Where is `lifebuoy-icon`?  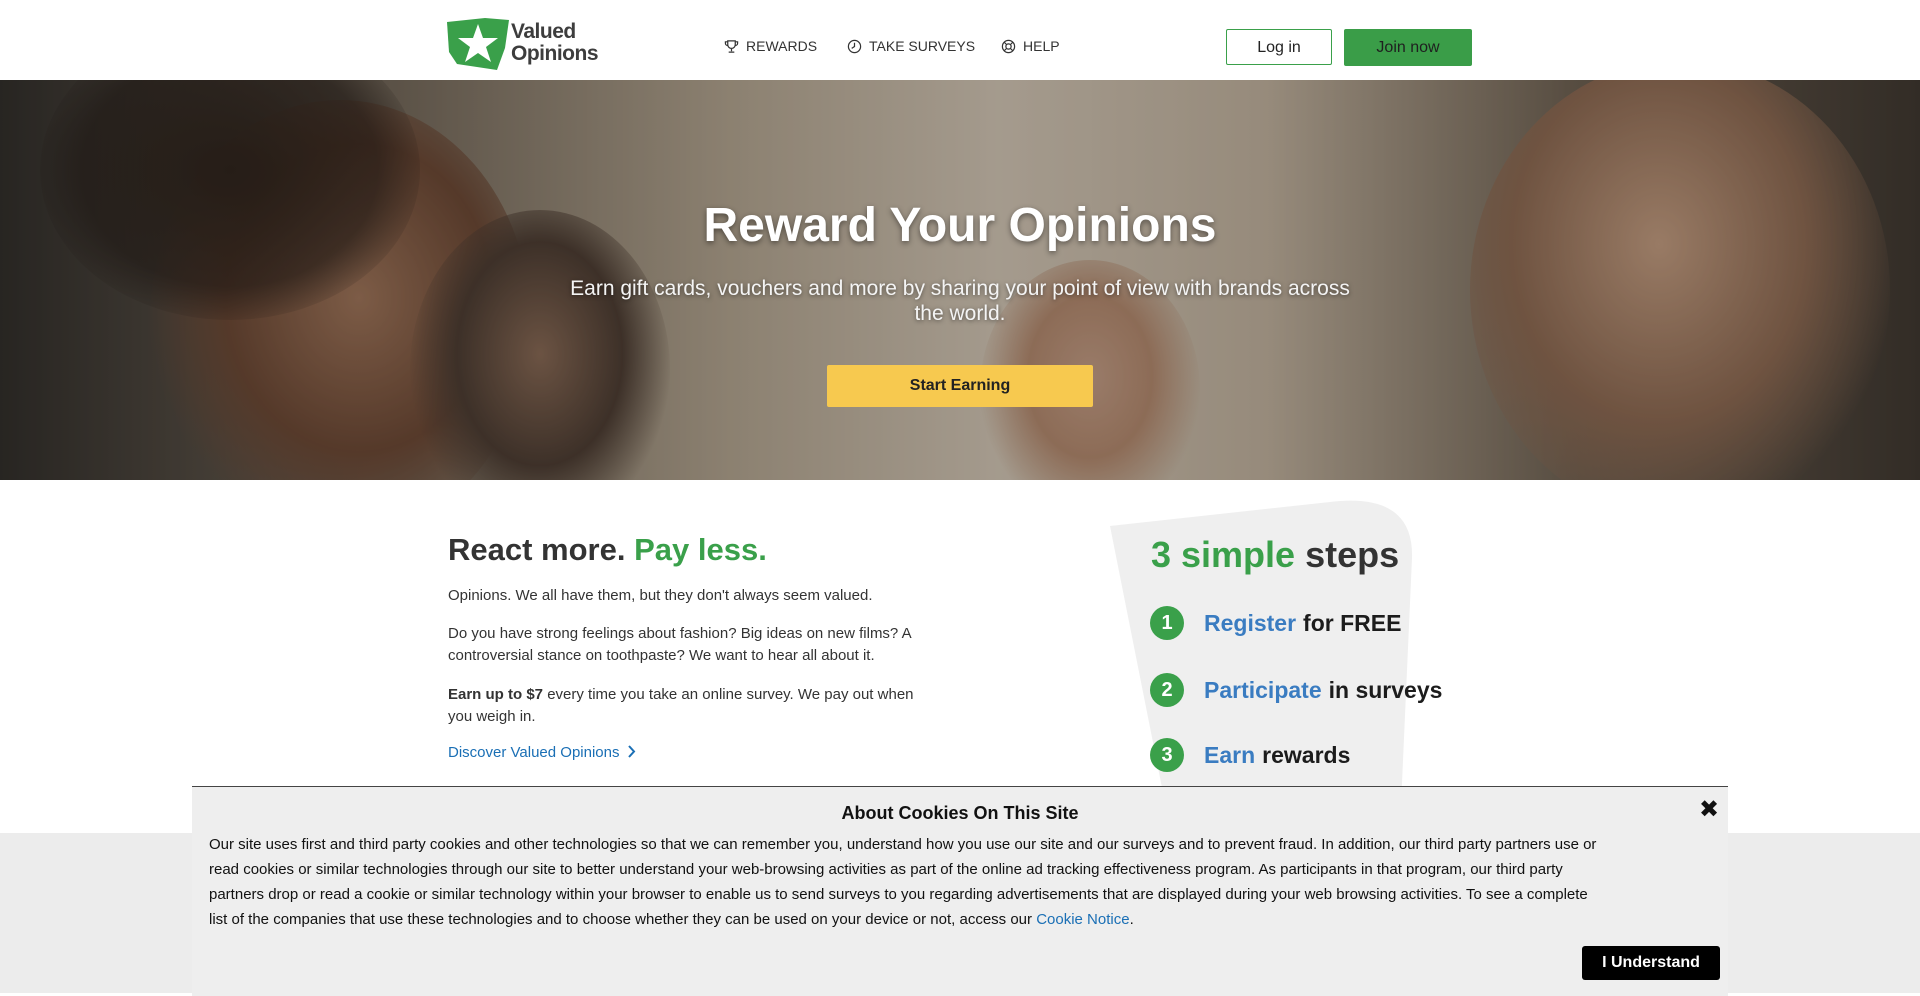 lifebuoy-icon is located at coordinates (1008, 46).